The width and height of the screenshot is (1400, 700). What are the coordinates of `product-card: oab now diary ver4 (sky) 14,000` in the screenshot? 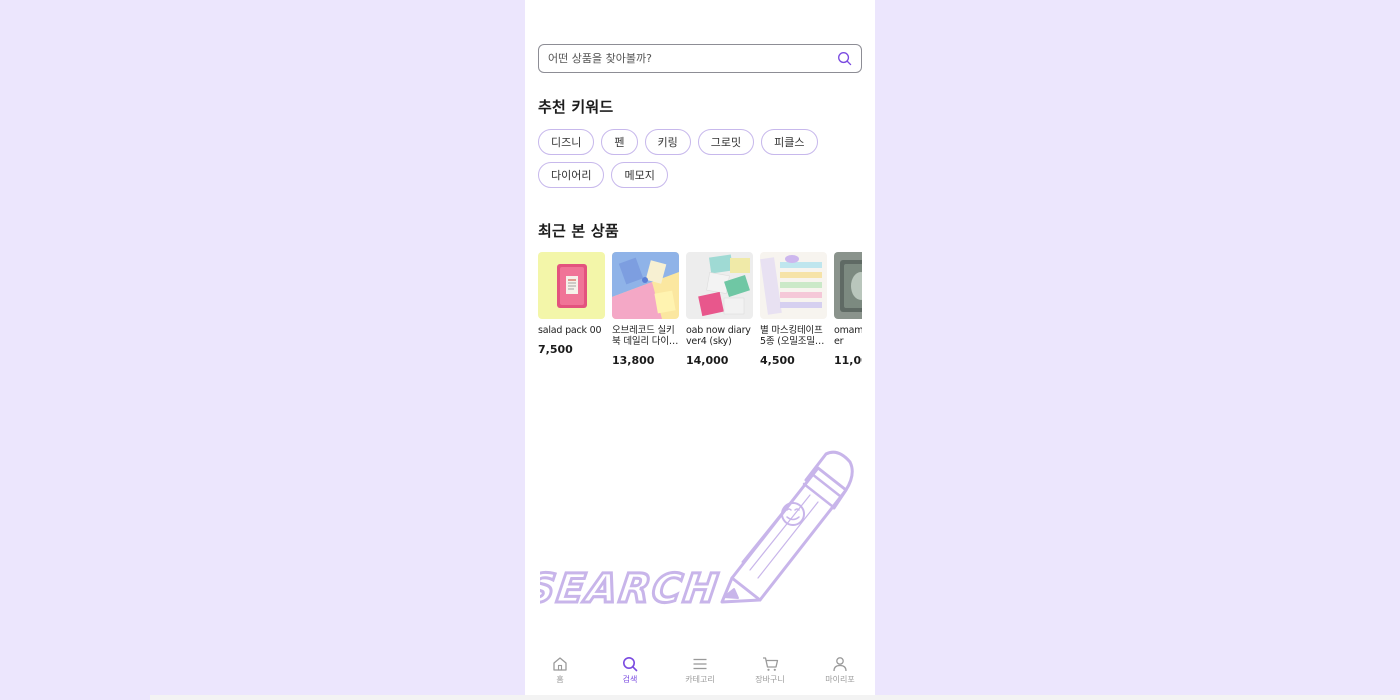 It's located at (719, 309).